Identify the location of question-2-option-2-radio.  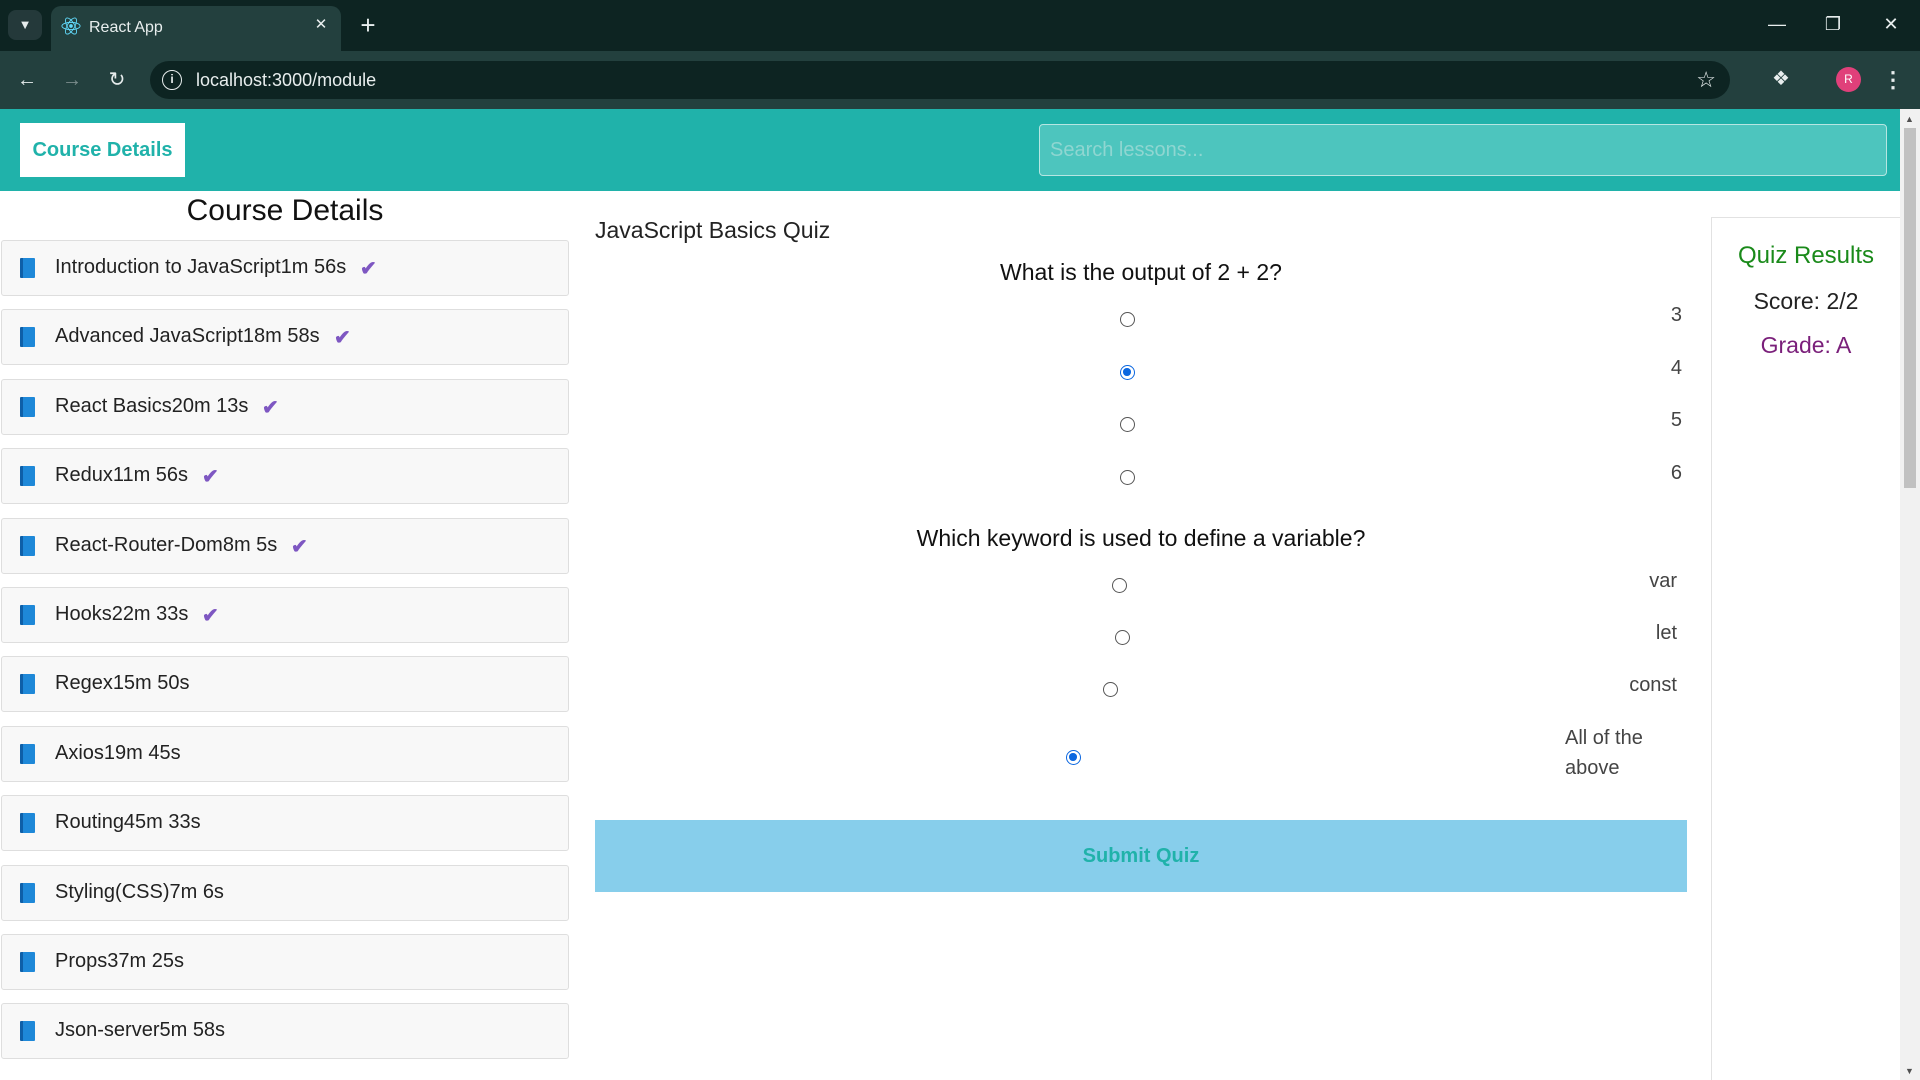
(1122, 637).